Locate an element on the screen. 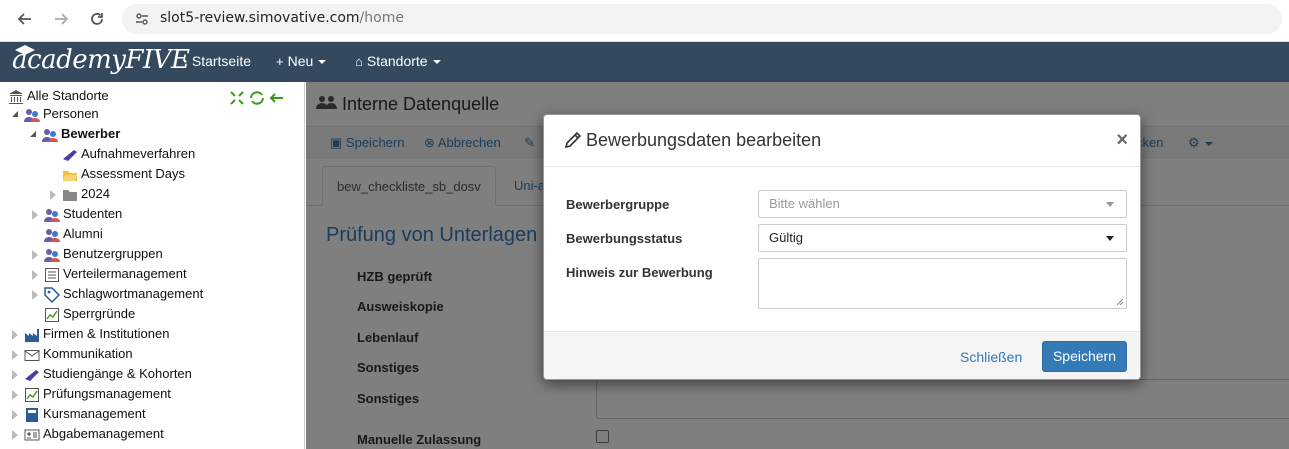 This screenshot has height=449, width=1289. folder-open-icon is located at coordinates (70, 175).